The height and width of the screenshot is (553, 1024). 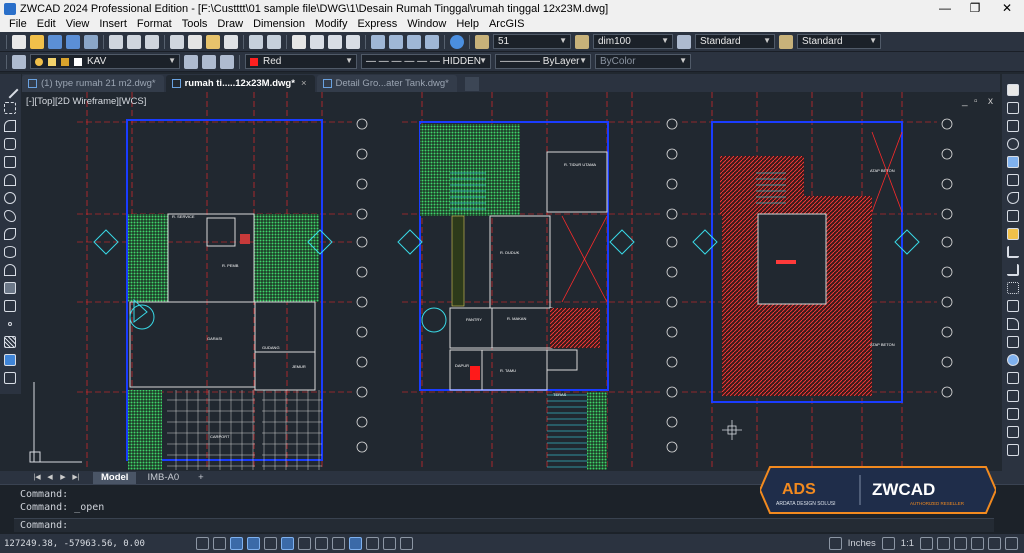 What do you see at coordinates (977, 543) in the screenshot?
I see `isolate-objects-icon` at bounding box center [977, 543].